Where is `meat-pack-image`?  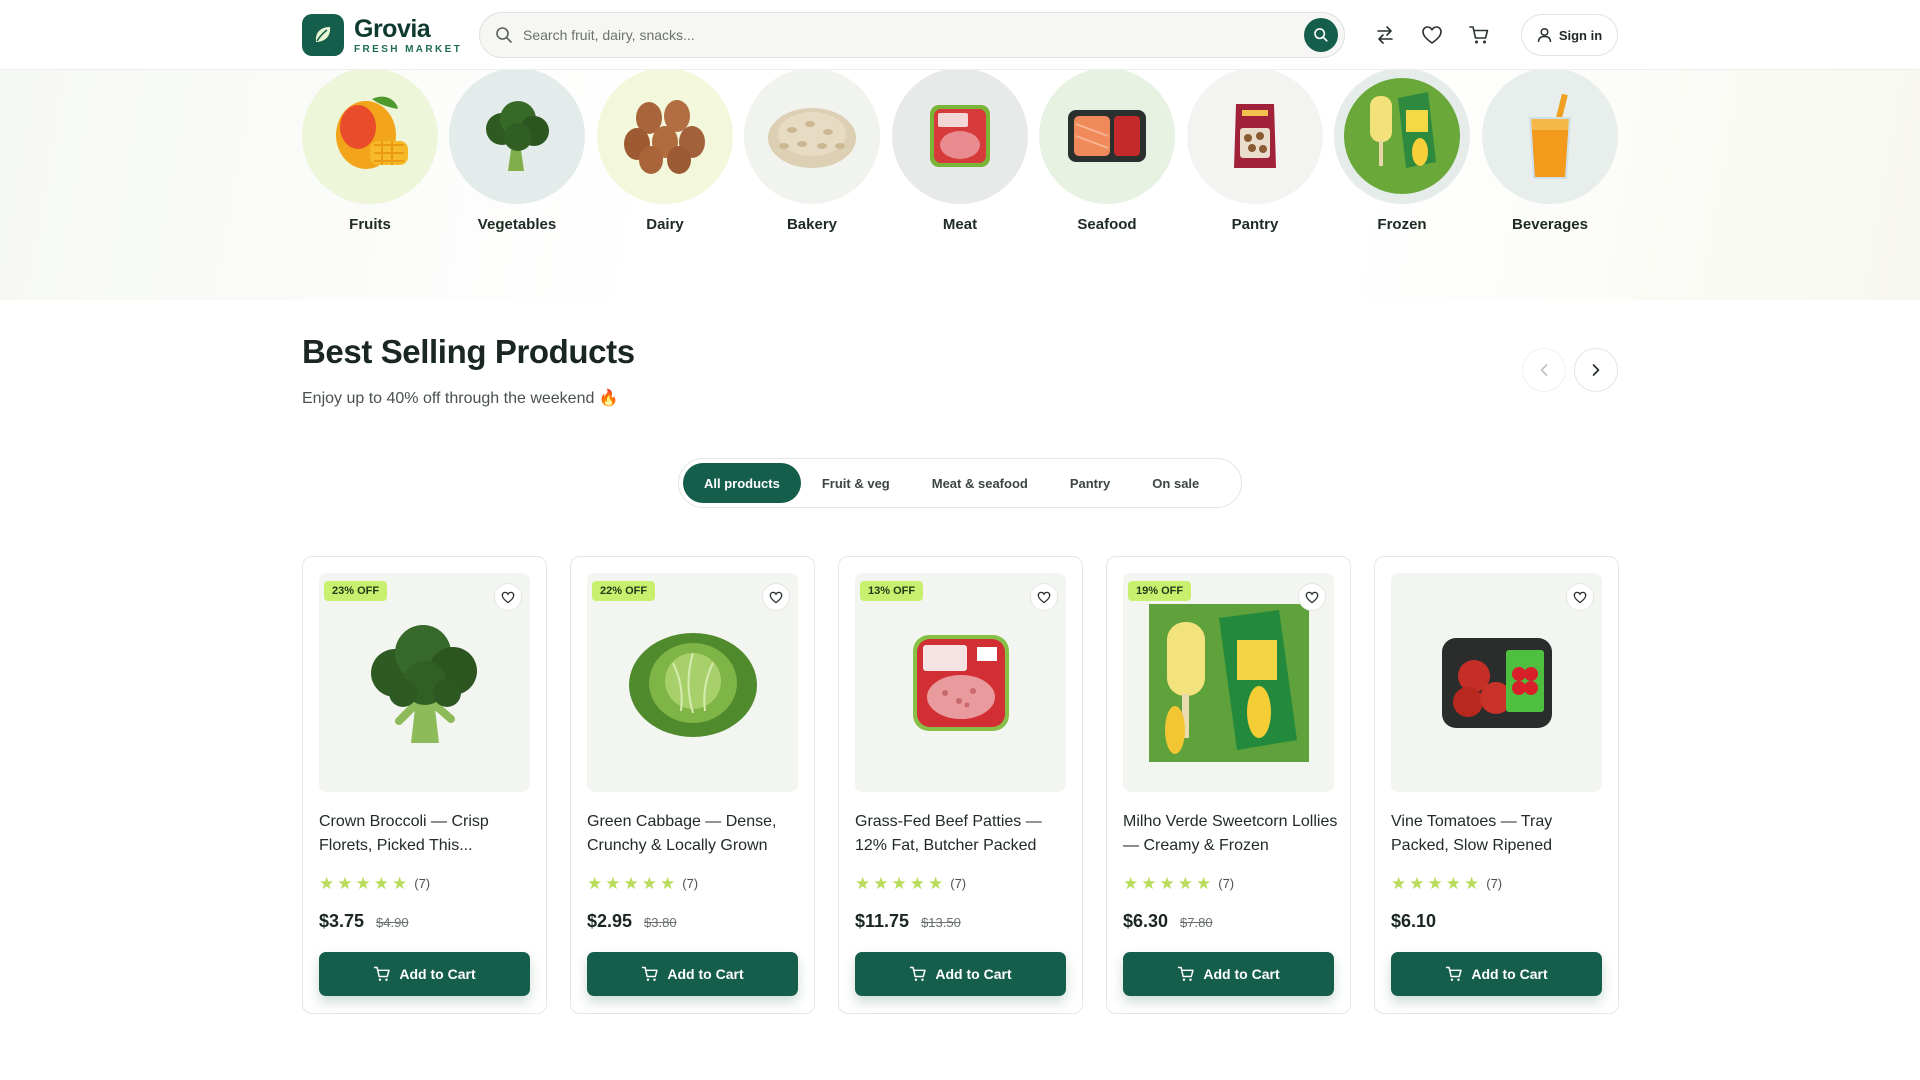 meat-pack-image is located at coordinates (960, 136).